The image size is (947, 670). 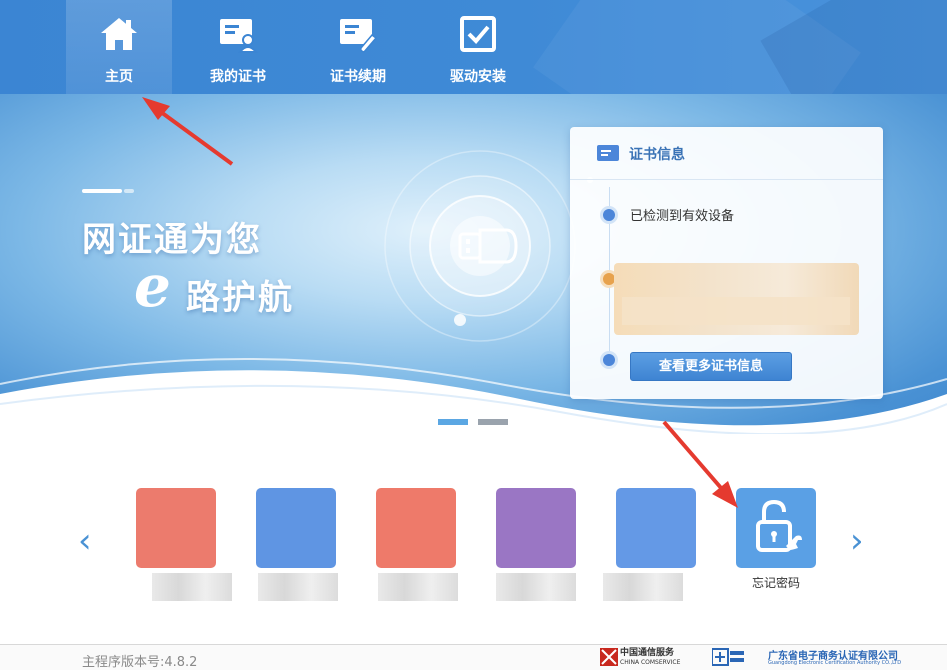 I want to click on version-text: 主程序版本号:4.8.2, so click(x=140, y=662).